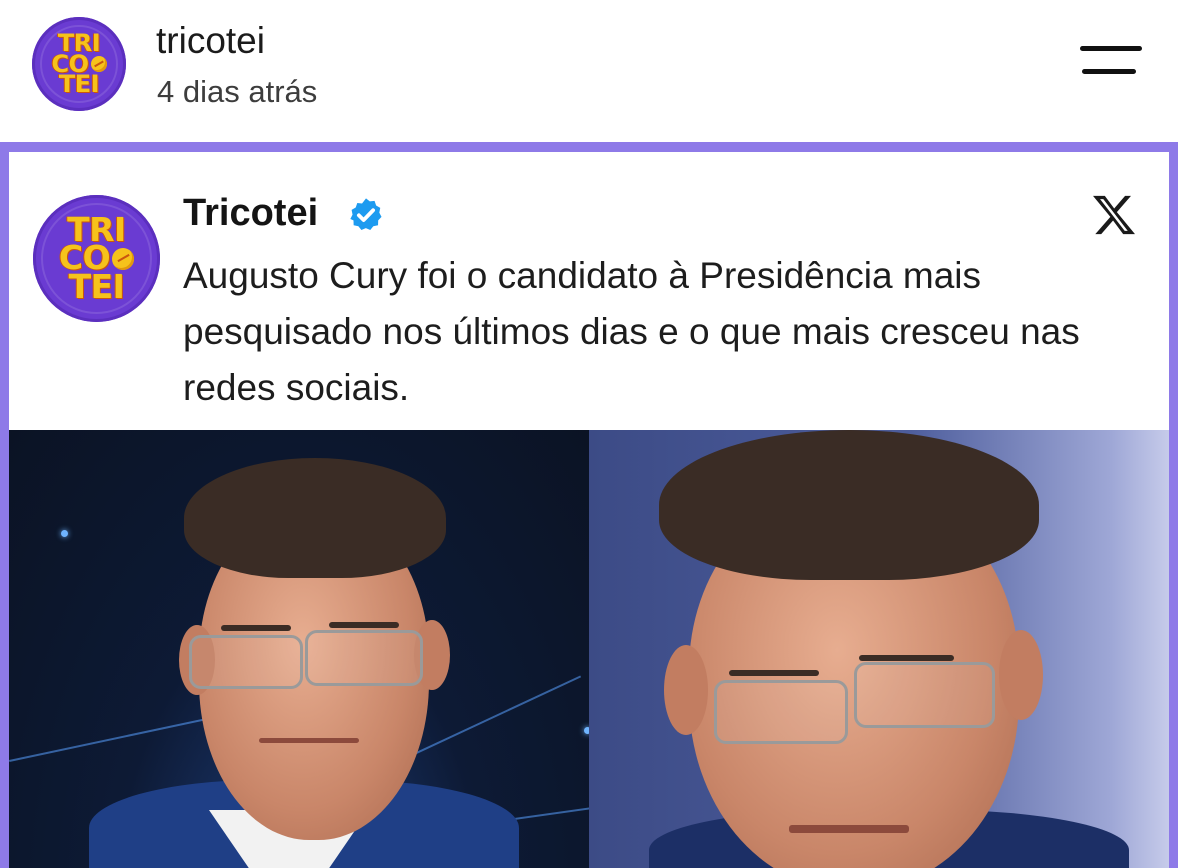 The width and height of the screenshot is (1178, 868). What do you see at coordinates (210, 41) in the screenshot?
I see `post-username: tricotei` at bounding box center [210, 41].